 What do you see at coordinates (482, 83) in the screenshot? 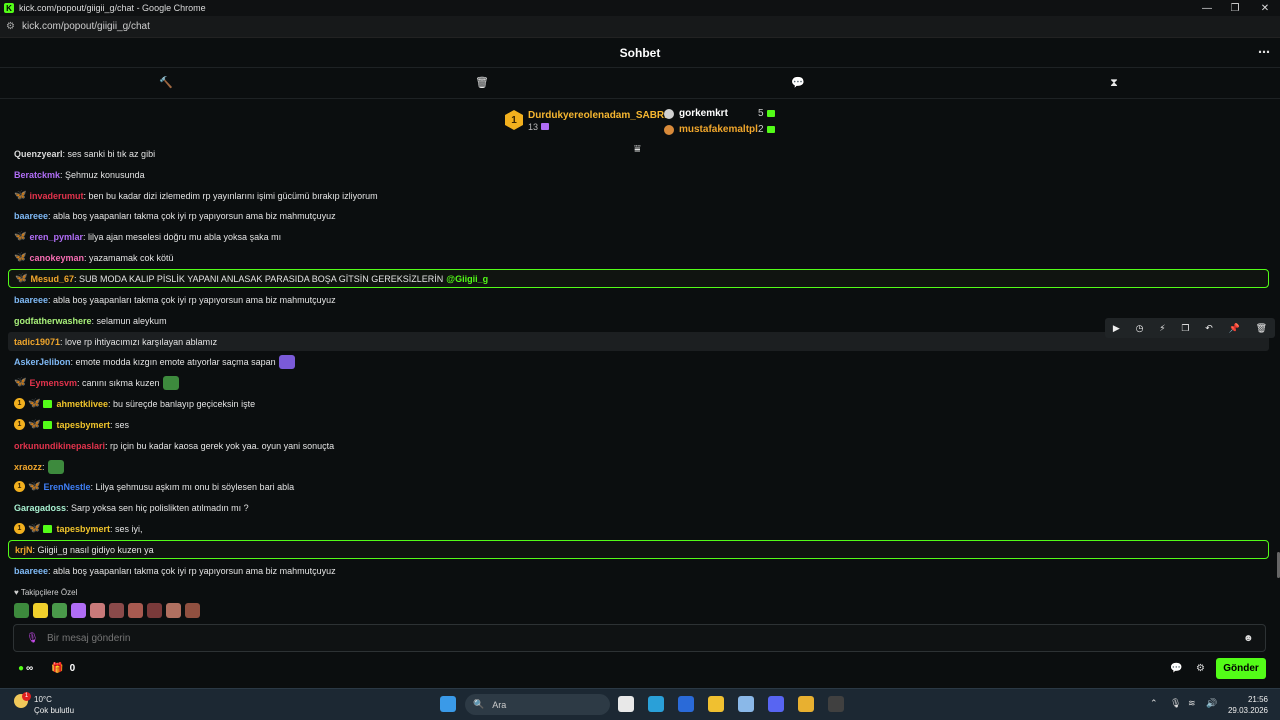
I see `trash-icon: 🗑` at bounding box center [482, 83].